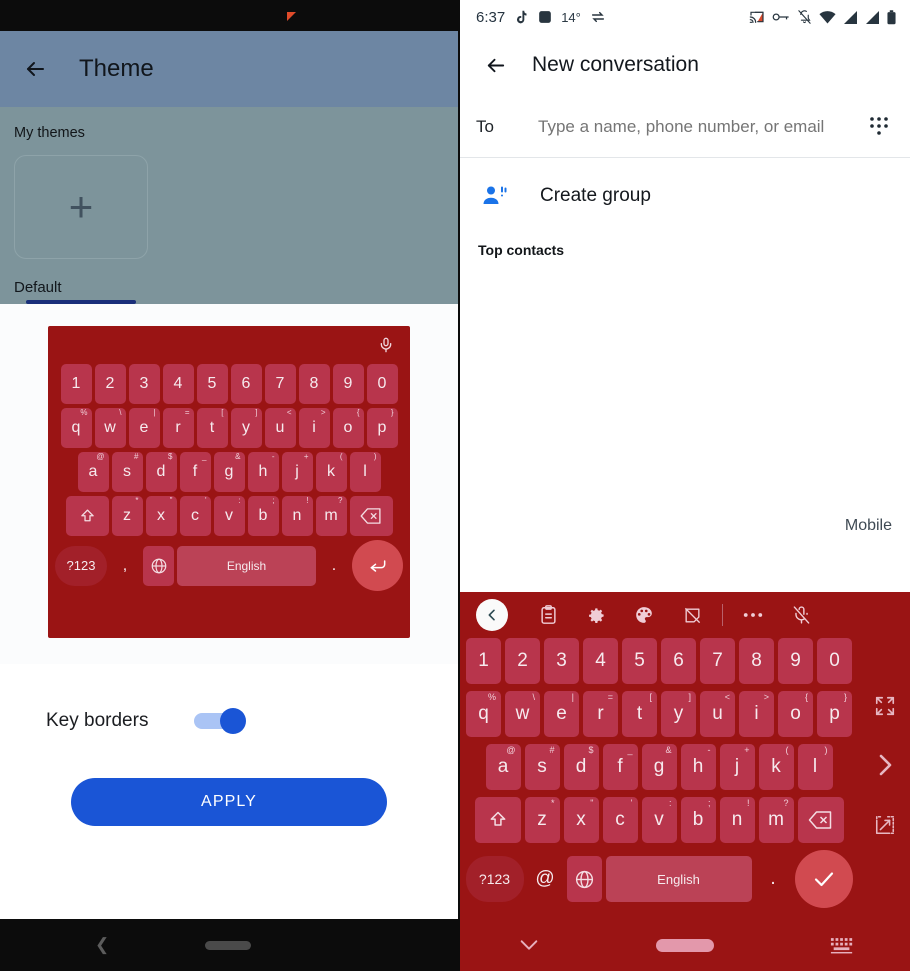 The width and height of the screenshot is (916, 971). What do you see at coordinates (753, 615) in the screenshot?
I see `more-horizontal-icon` at bounding box center [753, 615].